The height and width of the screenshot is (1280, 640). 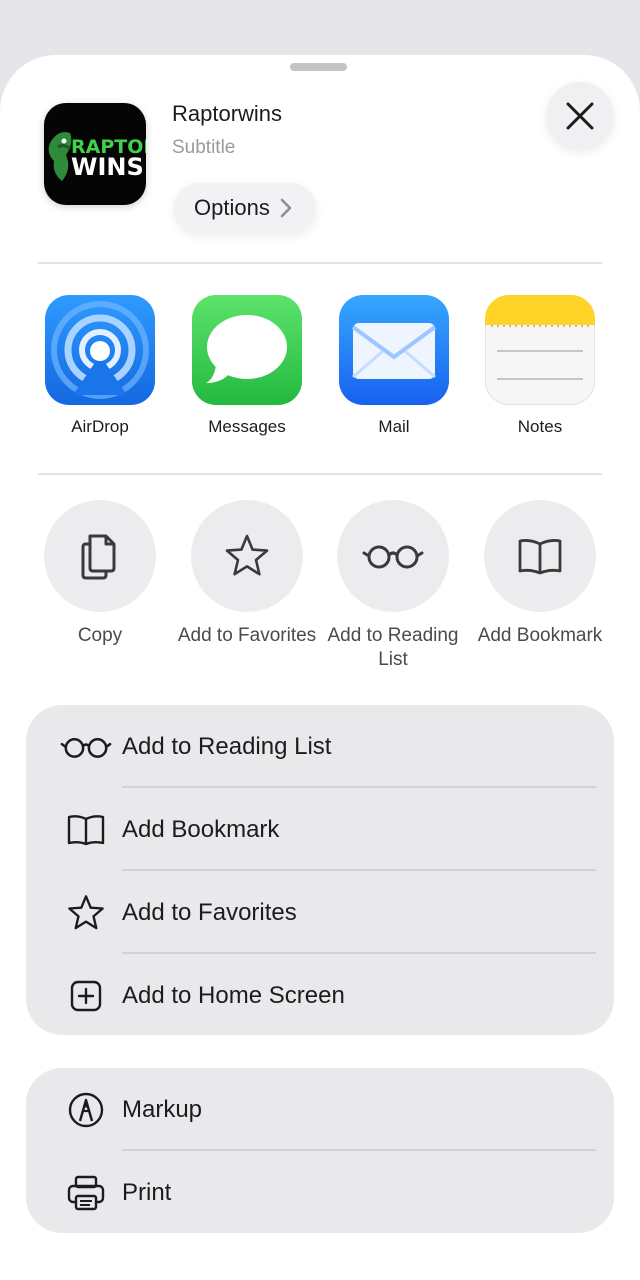 I want to click on action-add-to-favorites: Add to Favorites, so click(x=247, y=574).